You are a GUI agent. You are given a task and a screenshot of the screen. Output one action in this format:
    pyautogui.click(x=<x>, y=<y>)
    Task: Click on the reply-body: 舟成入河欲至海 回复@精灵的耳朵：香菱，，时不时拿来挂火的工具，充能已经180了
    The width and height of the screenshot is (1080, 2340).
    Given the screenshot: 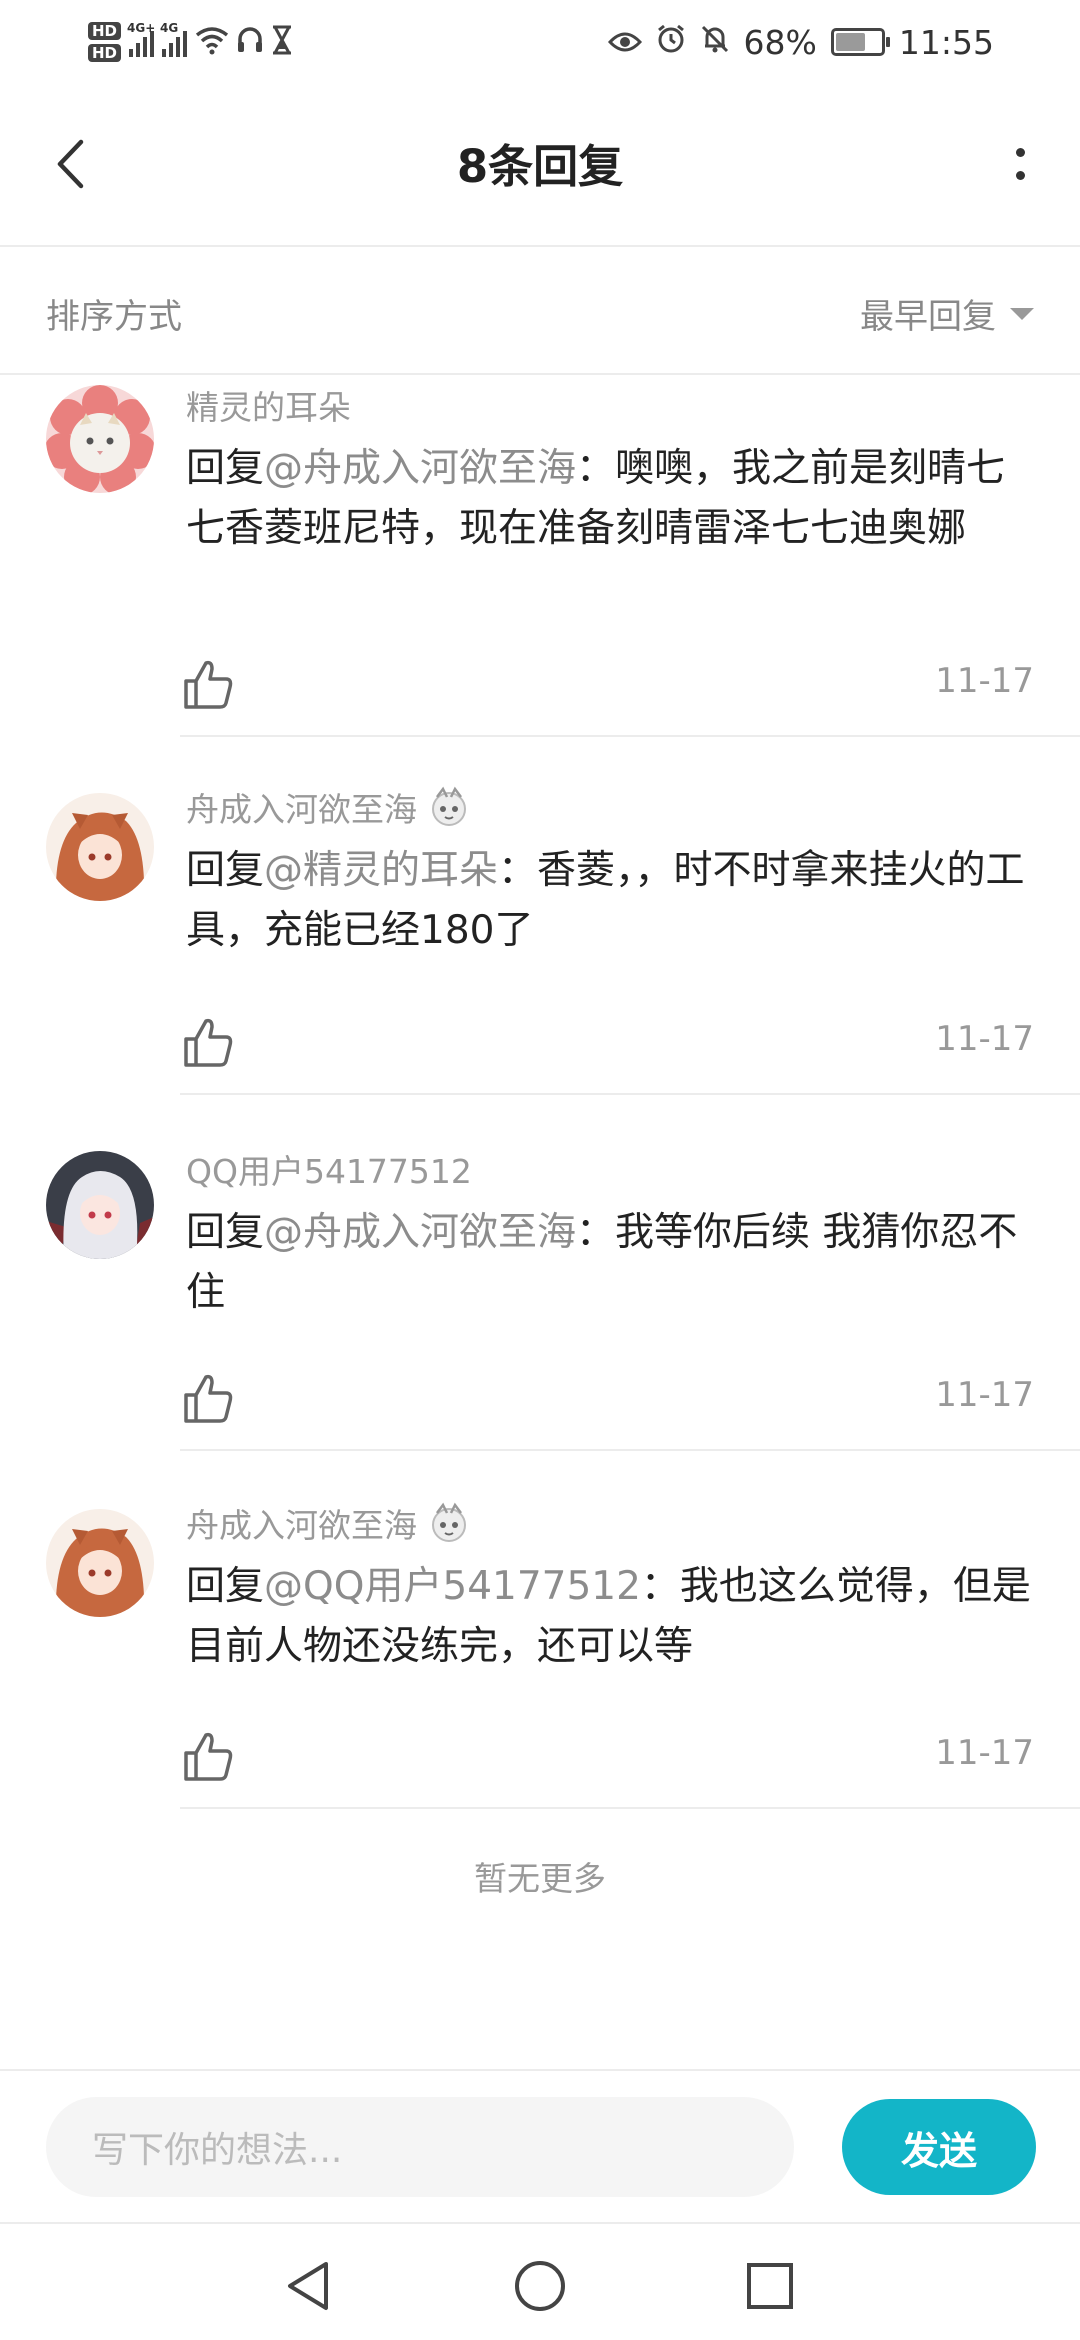 What is the action you would take?
    pyautogui.click(x=610, y=873)
    